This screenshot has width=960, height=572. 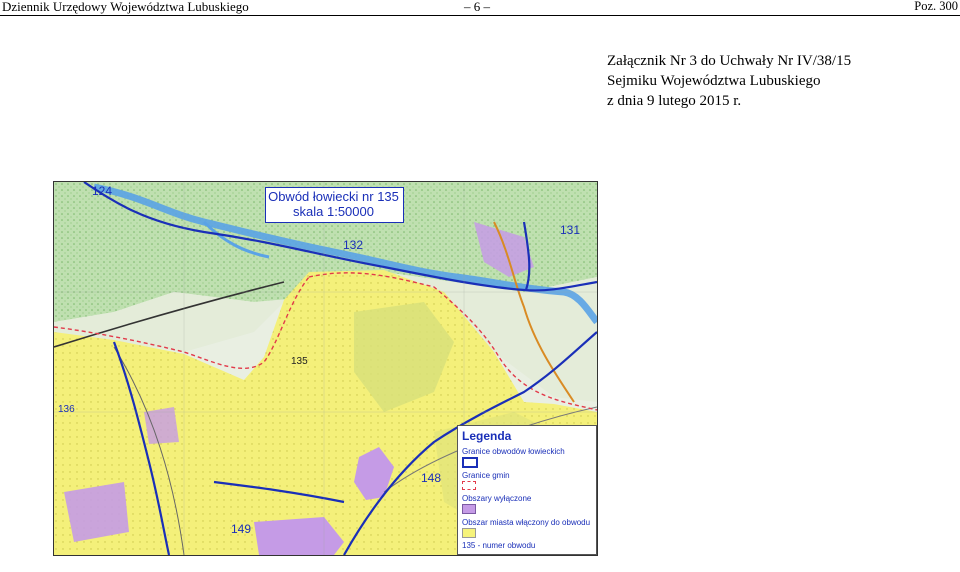 What do you see at coordinates (570, 230) in the screenshot?
I see `district-number-131: 131` at bounding box center [570, 230].